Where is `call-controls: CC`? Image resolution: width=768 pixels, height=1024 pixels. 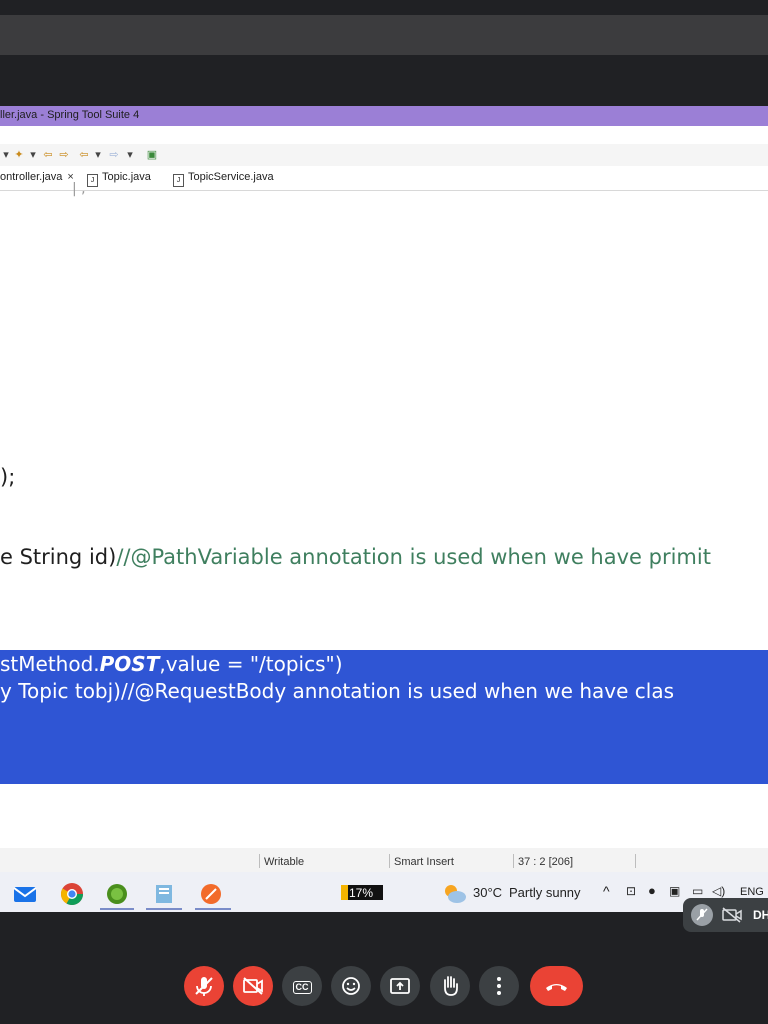 call-controls: CC is located at coordinates (384, 986).